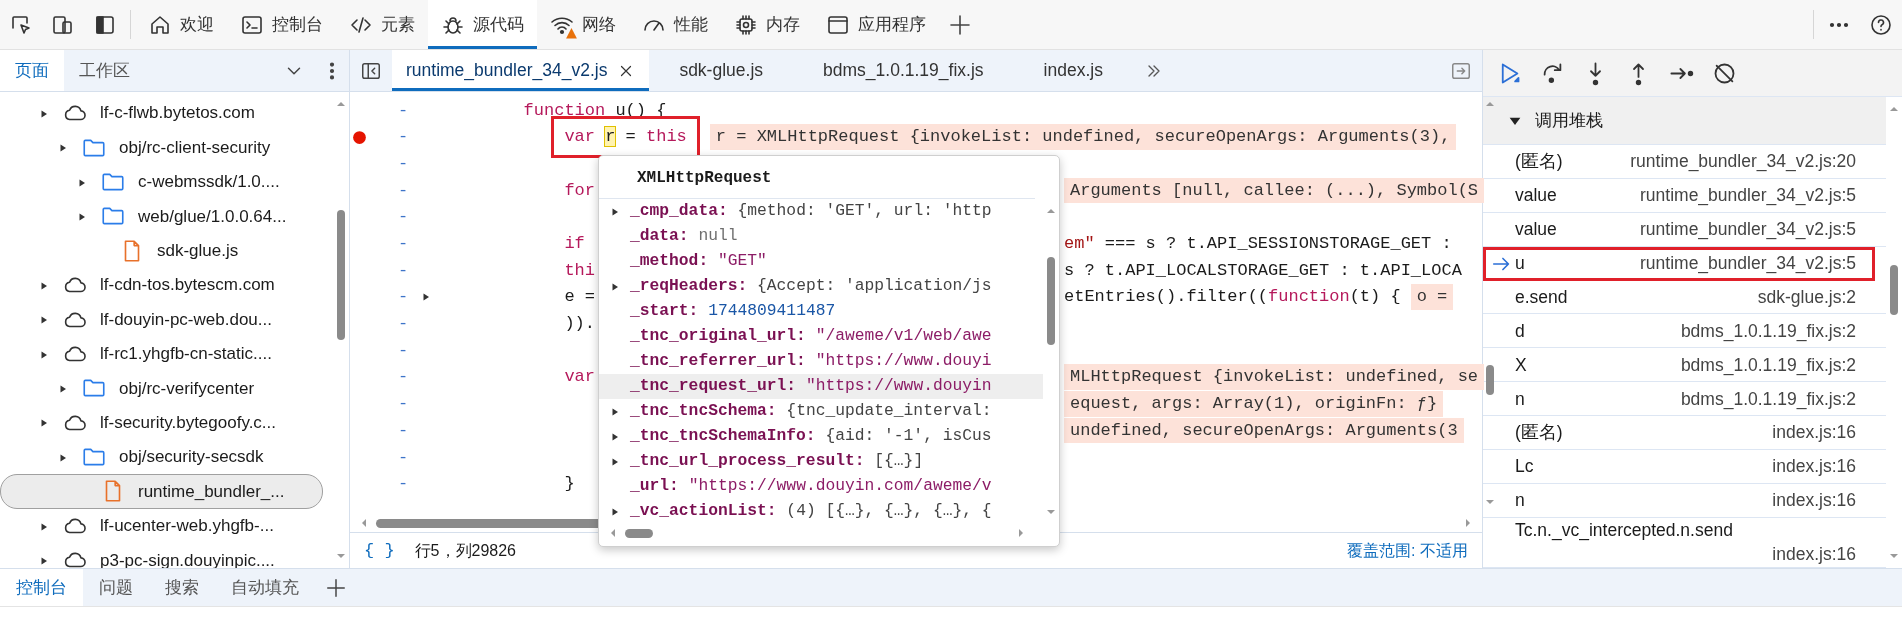 The image size is (1902, 620). What do you see at coordinates (821, 211) in the screenshot?
I see `property-row: _cmp_data: {method: 'GET', url: 'http` at bounding box center [821, 211].